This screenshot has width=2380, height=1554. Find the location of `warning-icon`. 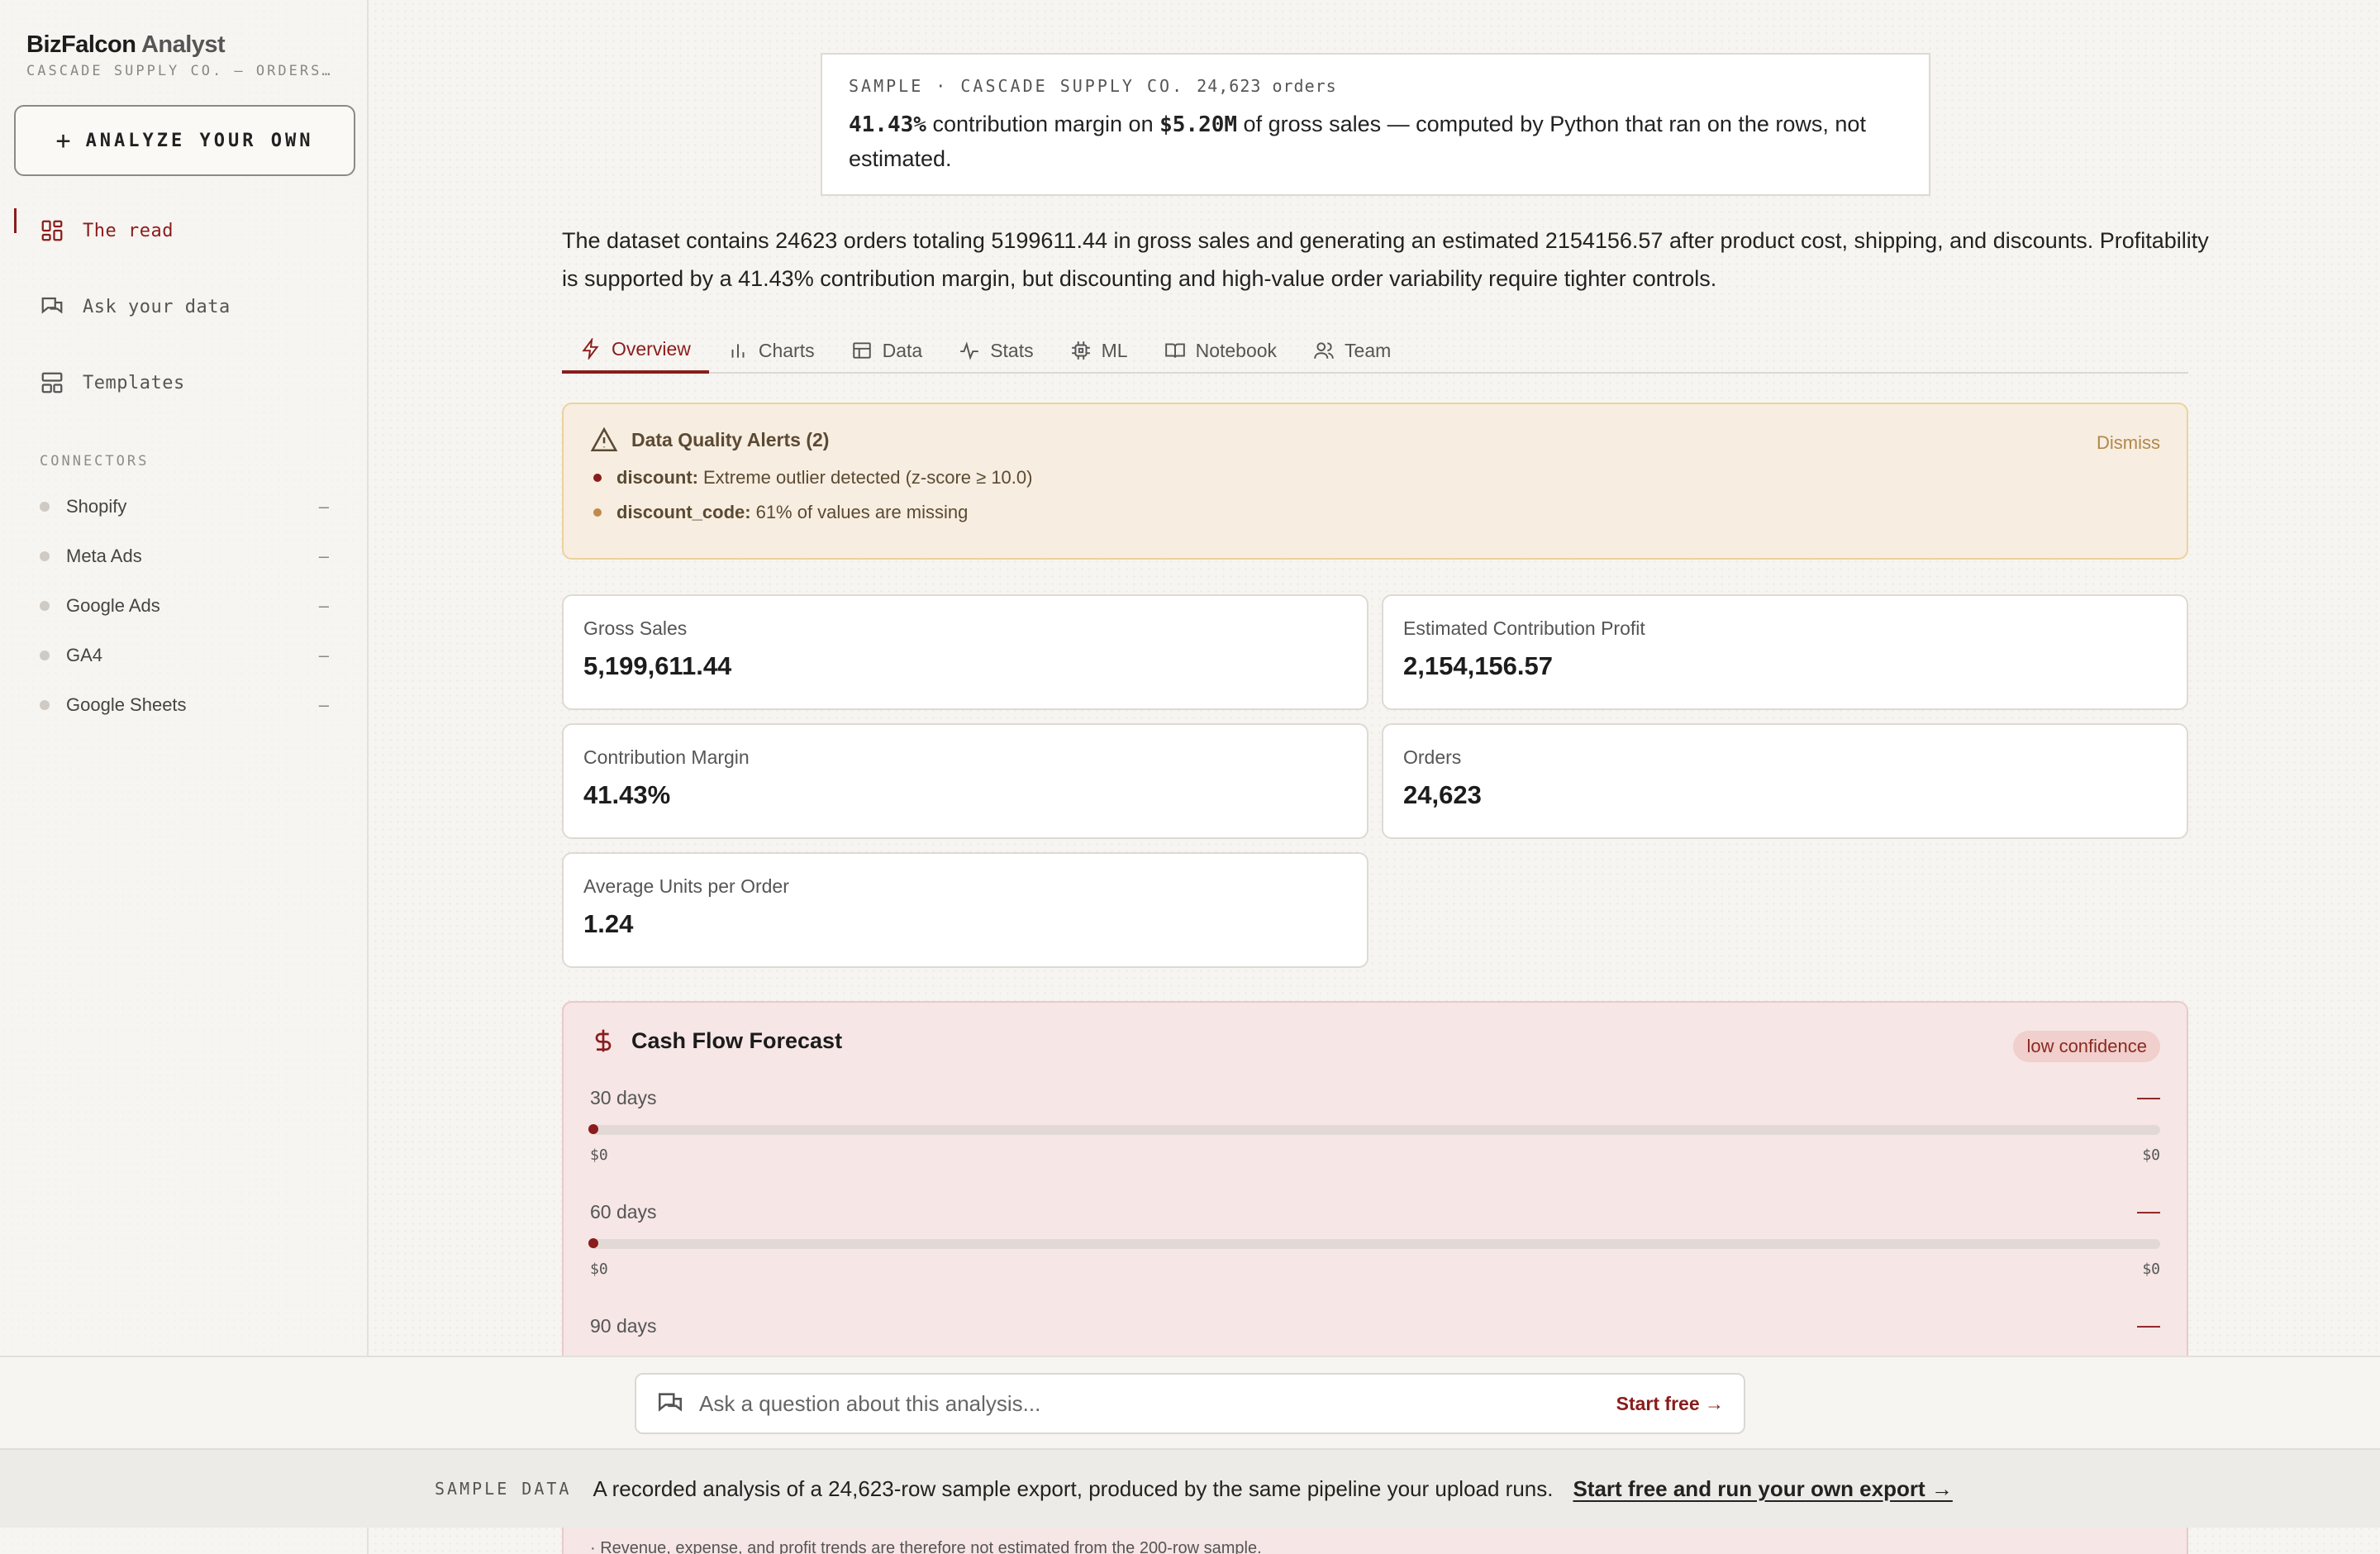

warning-icon is located at coordinates (604, 439).